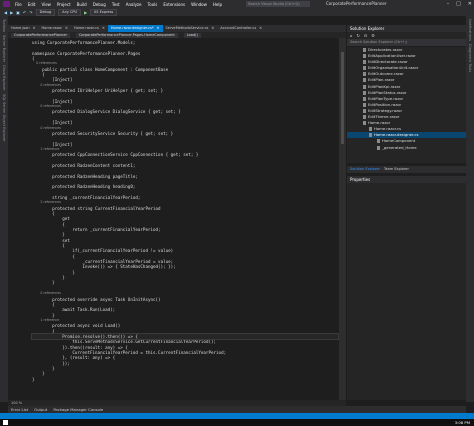 The image size is (474, 426). I want to click on platform-dropdown: Any CPU, so click(70, 12).